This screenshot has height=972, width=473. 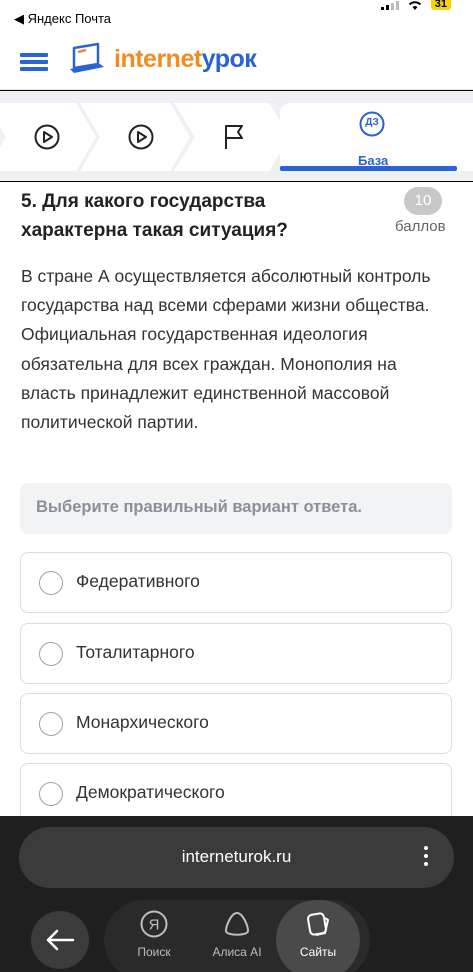 What do you see at coordinates (236, 15) in the screenshot?
I see `status-bar: ◀ Яндекс Почта 31` at bounding box center [236, 15].